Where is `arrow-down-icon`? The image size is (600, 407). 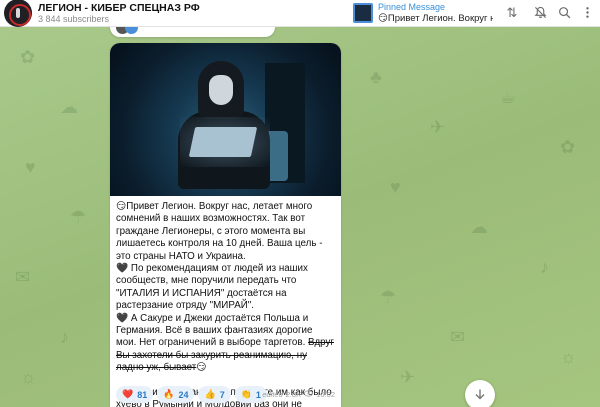
arrow-down-icon is located at coordinates (480, 395).